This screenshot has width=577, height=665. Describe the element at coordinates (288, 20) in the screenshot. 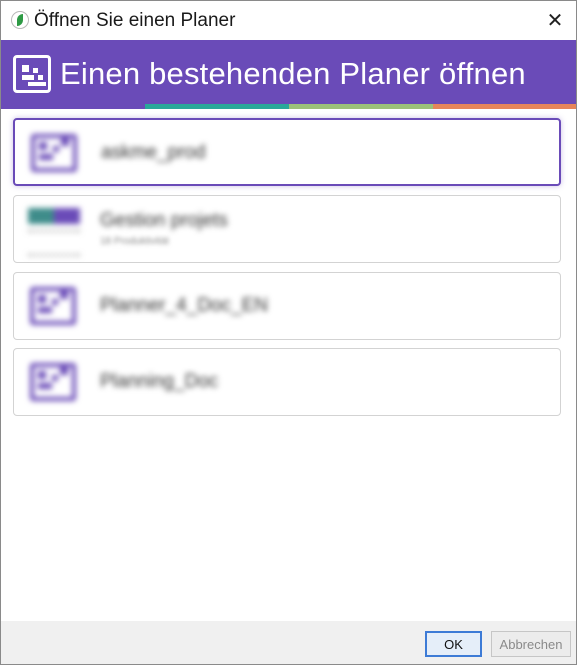

I see `title-bar: Öffnen Sie einen Planer ✕` at that location.